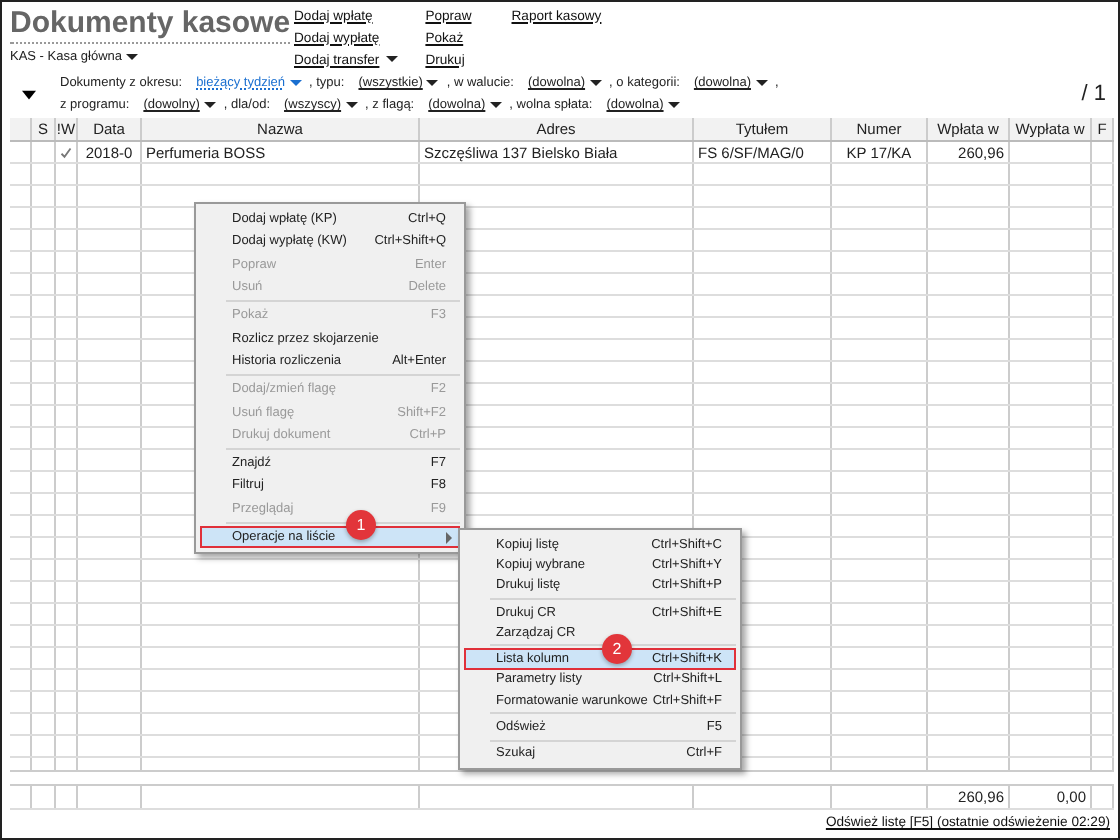  I want to click on page-count: / 1, so click(1093, 94).